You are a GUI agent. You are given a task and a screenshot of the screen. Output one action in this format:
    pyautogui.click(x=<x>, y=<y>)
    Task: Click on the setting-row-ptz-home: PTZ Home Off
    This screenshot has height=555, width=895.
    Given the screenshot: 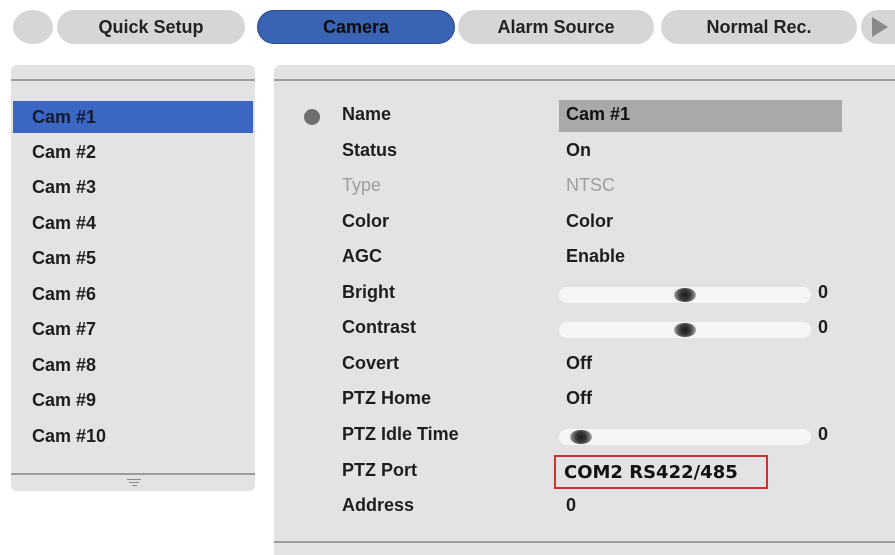 What is the action you would take?
    pyautogui.click(x=584, y=400)
    